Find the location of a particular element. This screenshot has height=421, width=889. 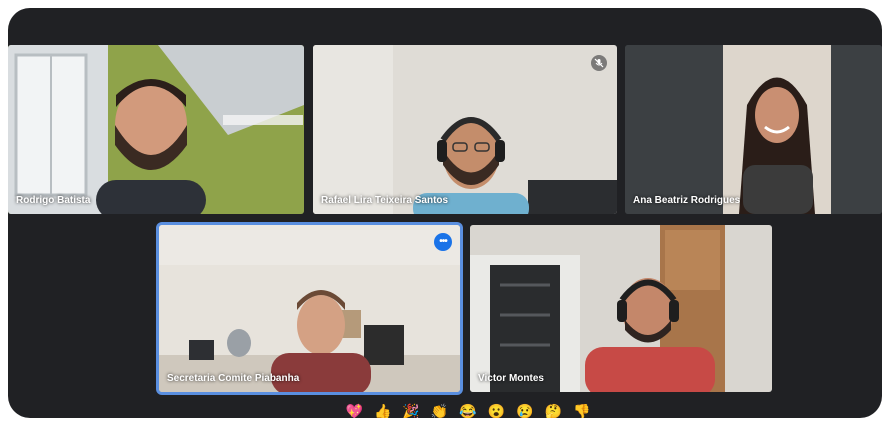

thumbs-down-icon: 👎 is located at coordinates (581, 410).